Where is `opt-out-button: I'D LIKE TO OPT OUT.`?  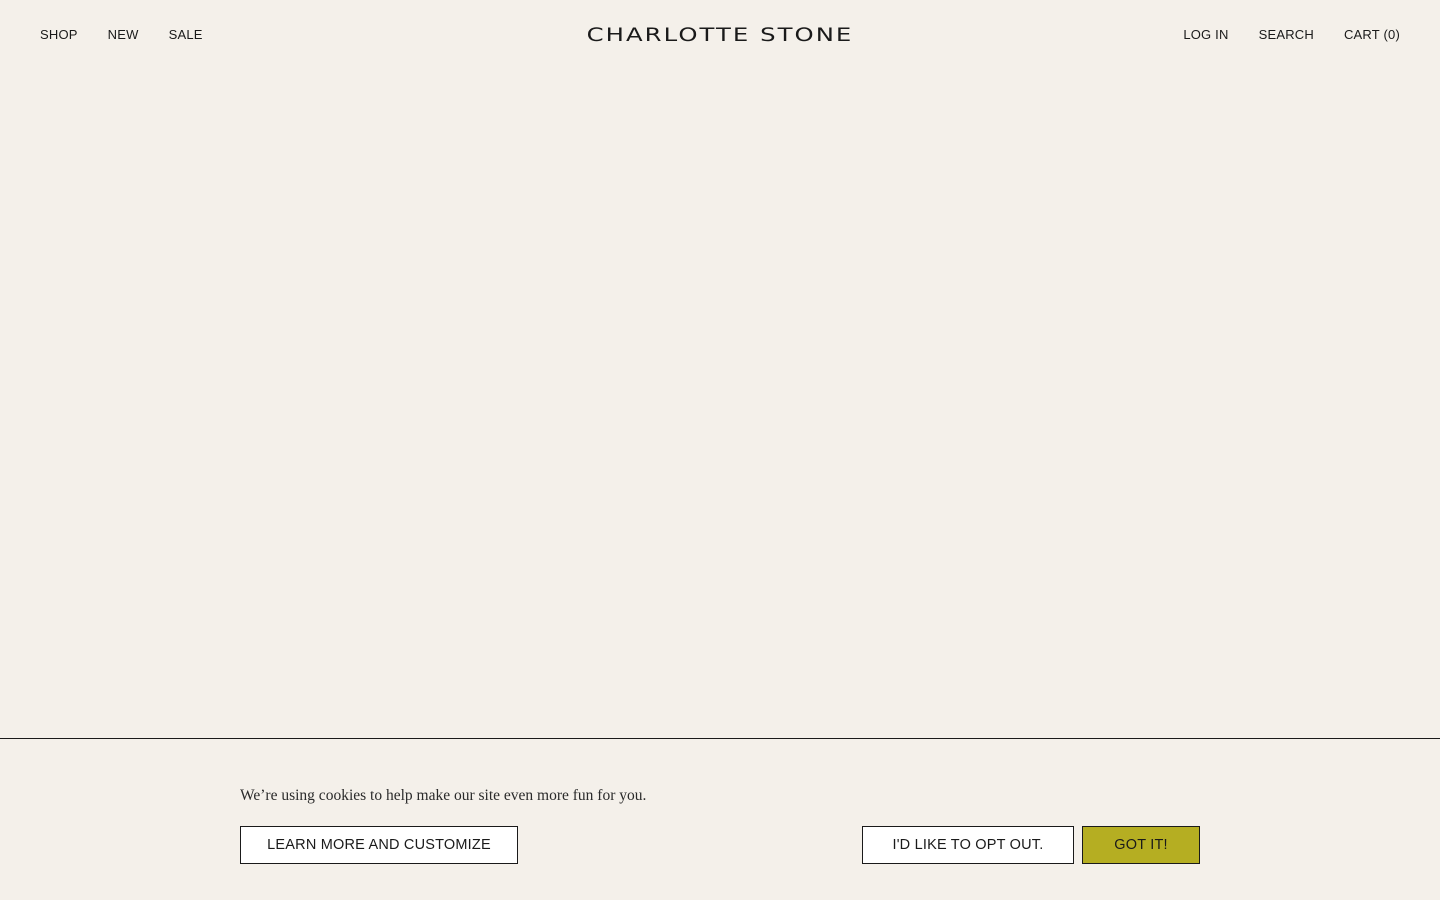 opt-out-button: I'D LIKE TO OPT OUT. is located at coordinates (968, 845).